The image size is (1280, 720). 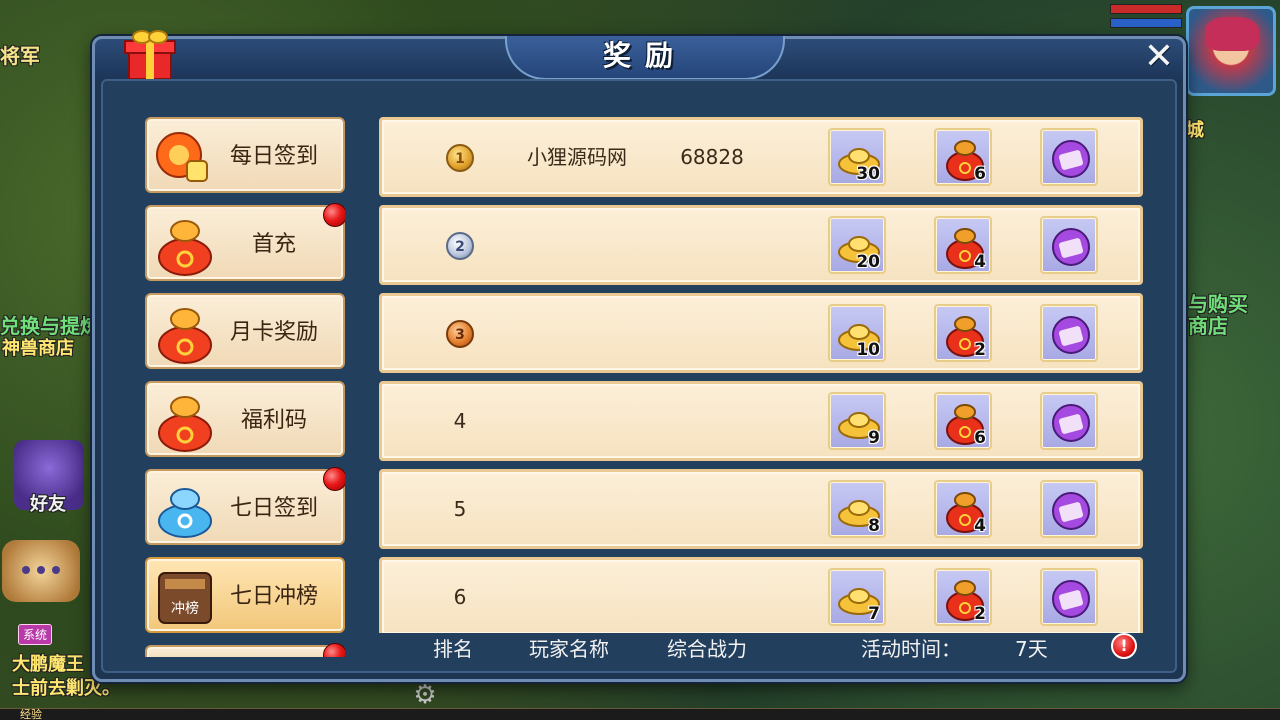 I want to click on reward-row: 6 7 2, so click(x=761, y=595).